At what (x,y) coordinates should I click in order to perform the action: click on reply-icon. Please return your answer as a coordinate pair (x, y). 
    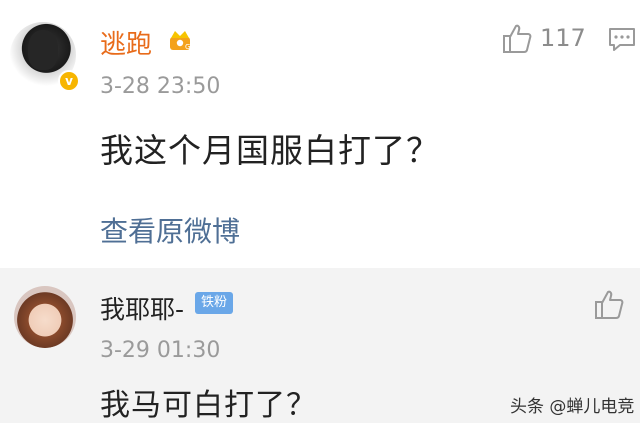
    Looking at the image, I should click on (622, 39).